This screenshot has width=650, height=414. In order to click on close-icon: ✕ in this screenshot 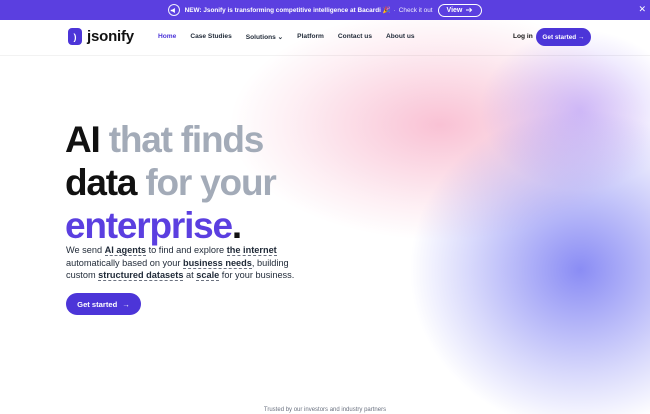, I will do `click(642, 9)`.